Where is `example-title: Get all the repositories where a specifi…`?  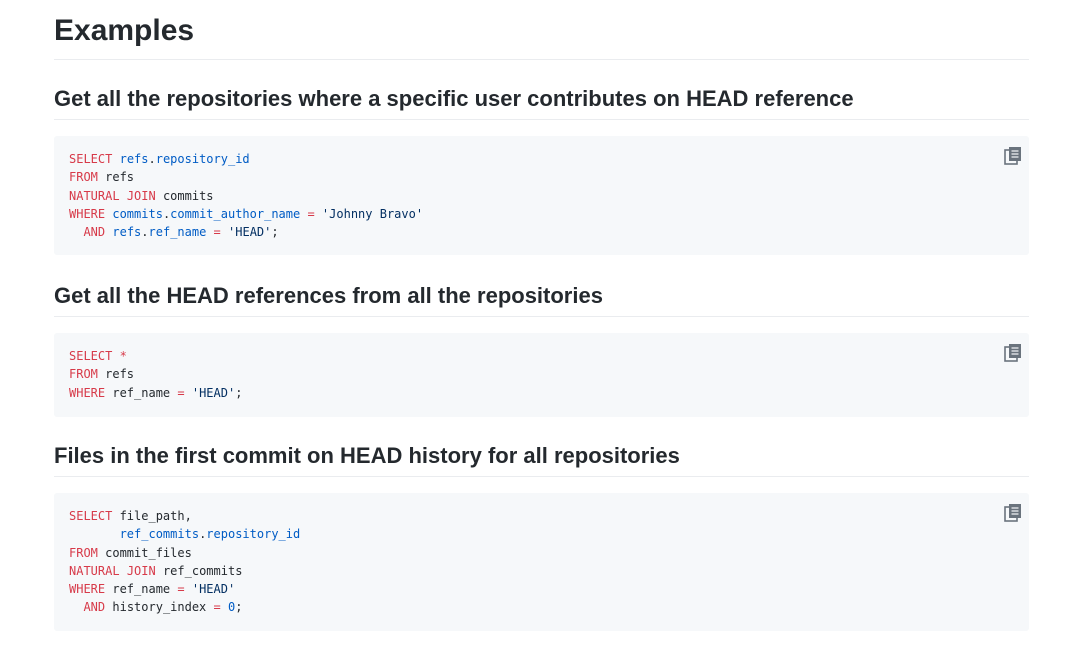 example-title: Get all the repositories where a specifi… is located at coordinates (541, 102).